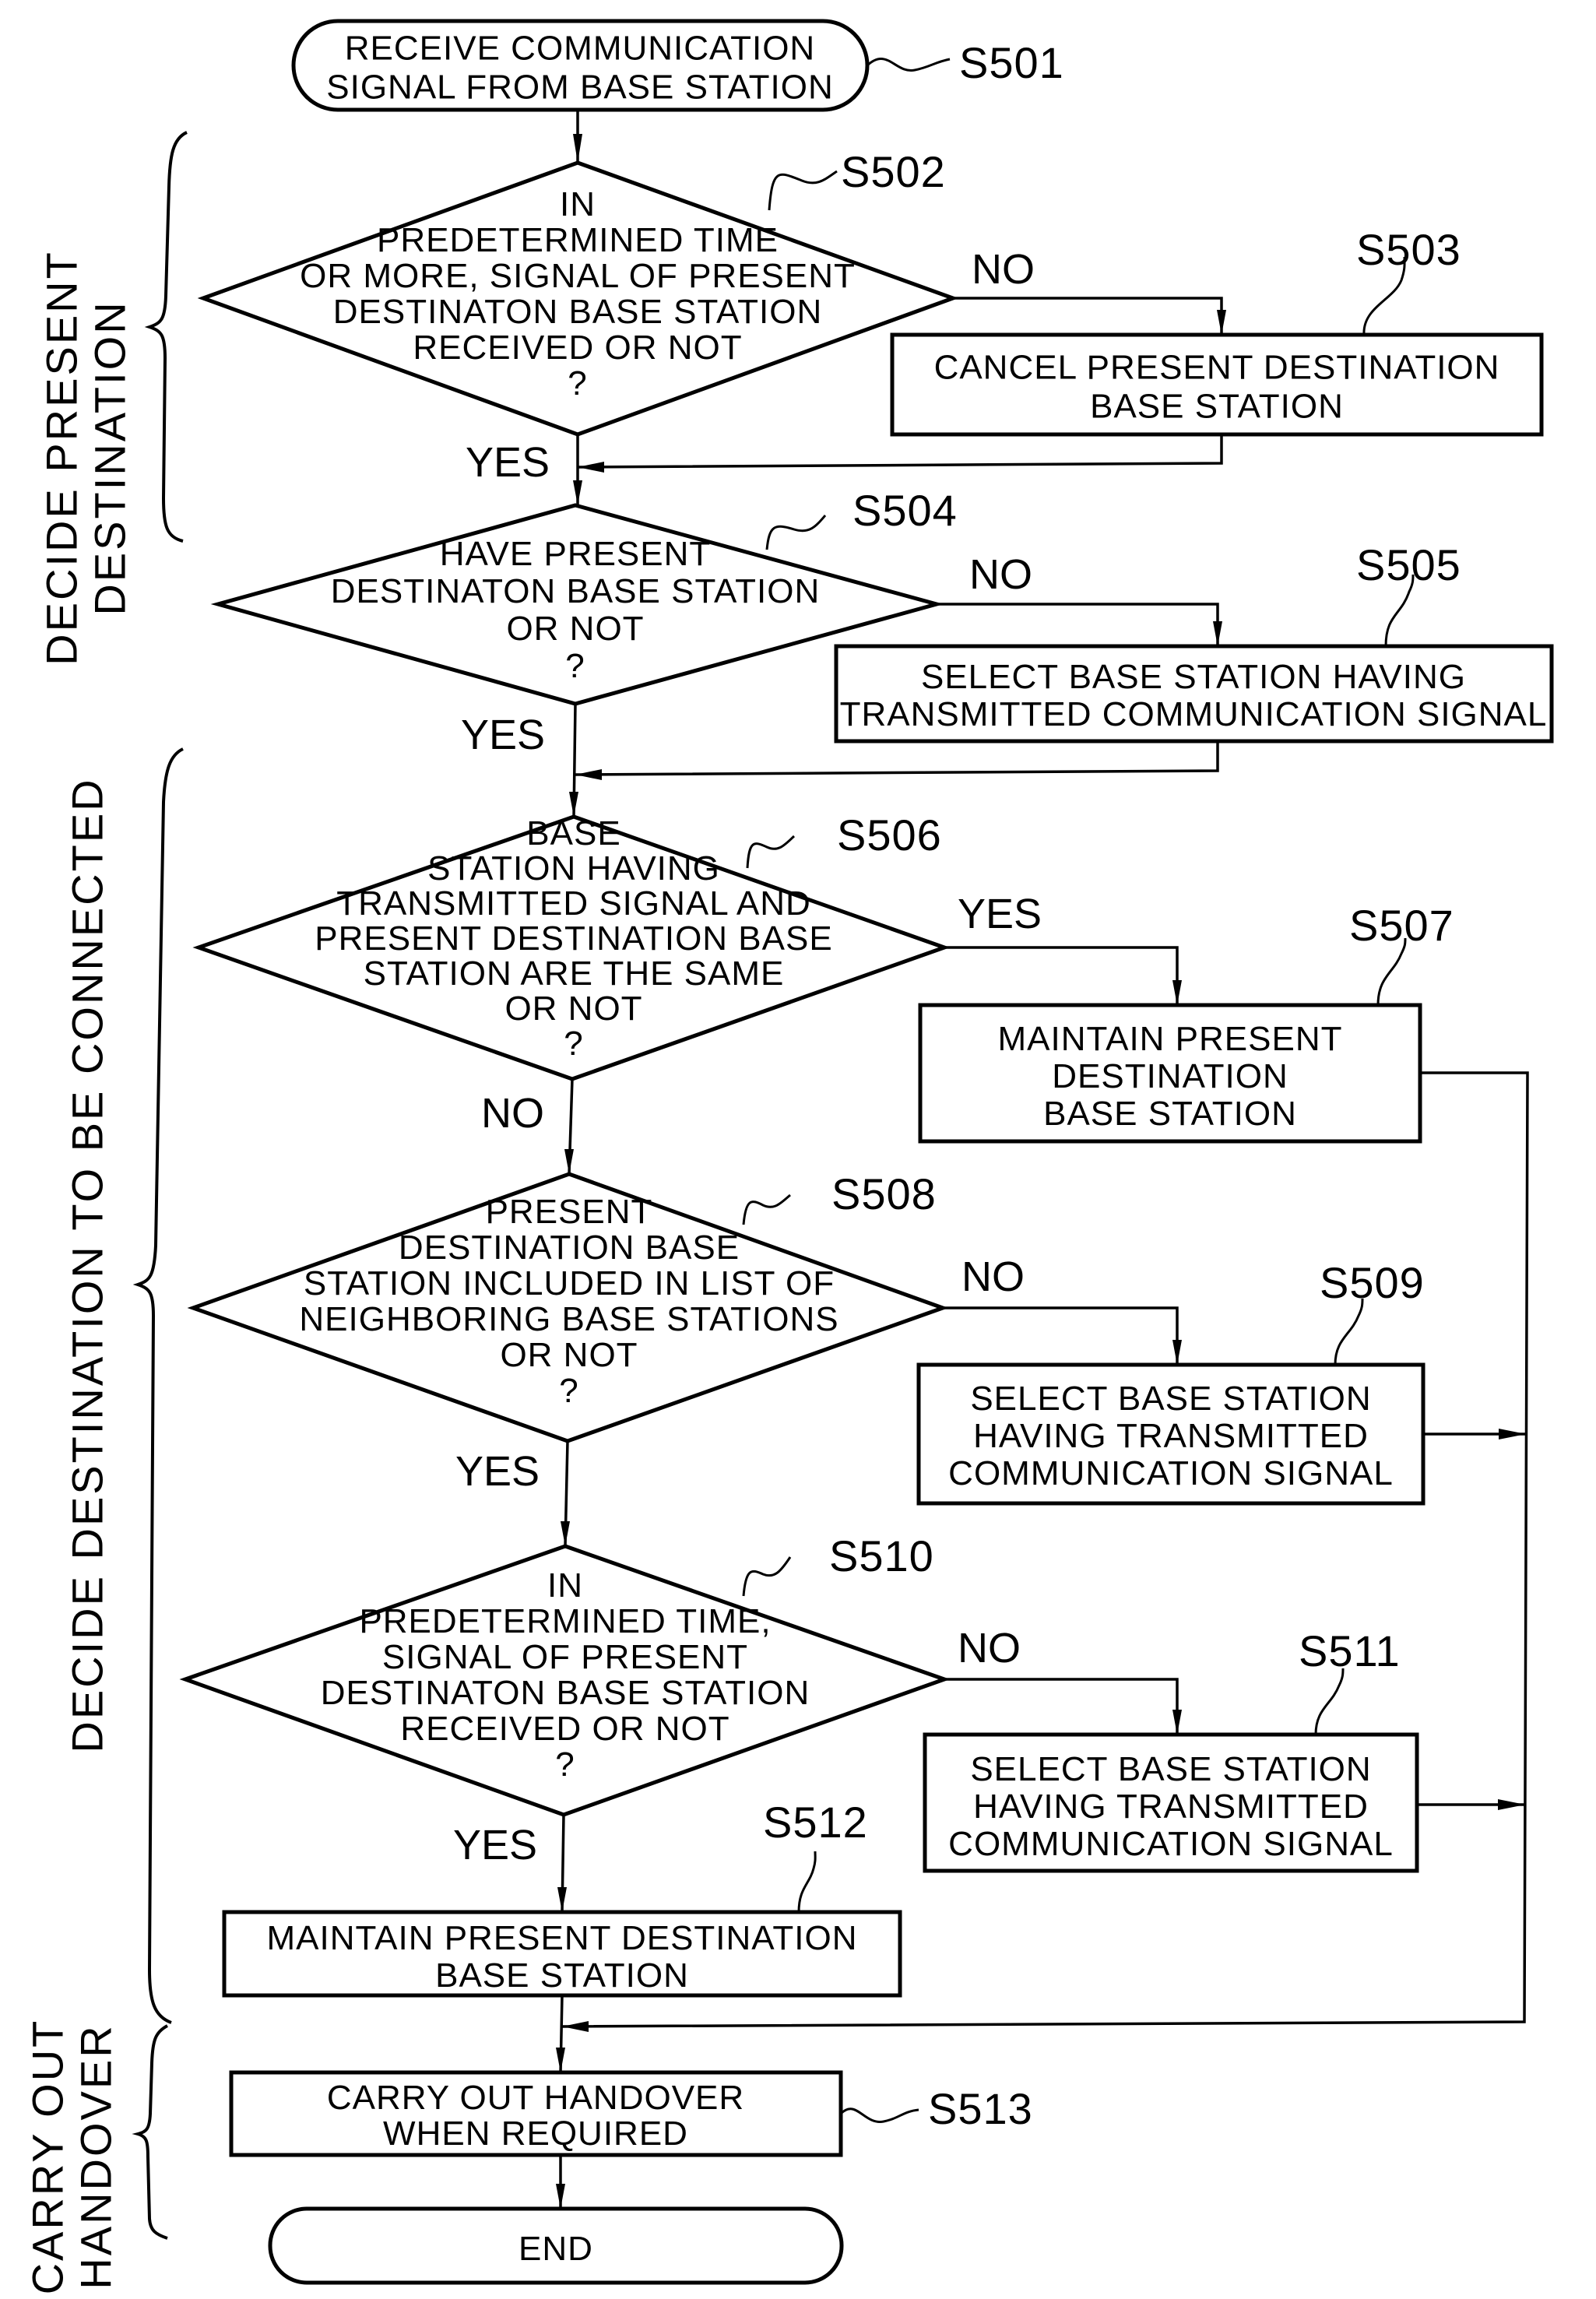  Describe the element at coordinates (1217, 368) in the screenshot. I see `text-line: CANCEL PRESENT DESTINATION` at that location.